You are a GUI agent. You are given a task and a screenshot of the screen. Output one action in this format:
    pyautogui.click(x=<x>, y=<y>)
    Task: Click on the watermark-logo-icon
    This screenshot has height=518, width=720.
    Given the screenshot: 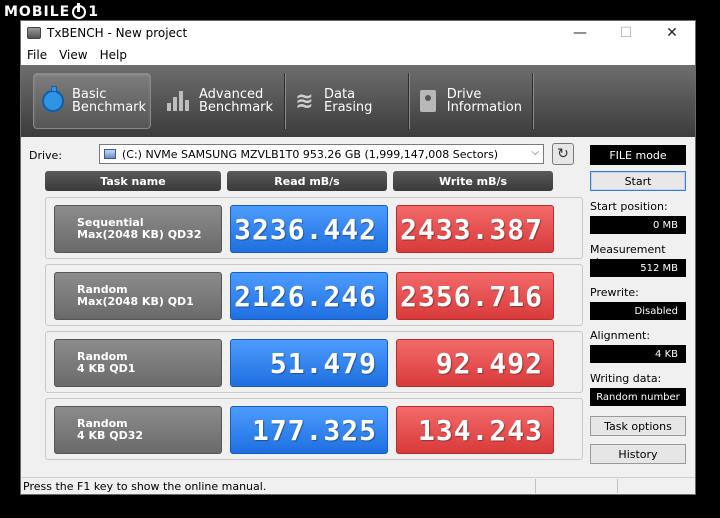 What is the action you would take?
    pyautogui.click(x=79, y=11)
    